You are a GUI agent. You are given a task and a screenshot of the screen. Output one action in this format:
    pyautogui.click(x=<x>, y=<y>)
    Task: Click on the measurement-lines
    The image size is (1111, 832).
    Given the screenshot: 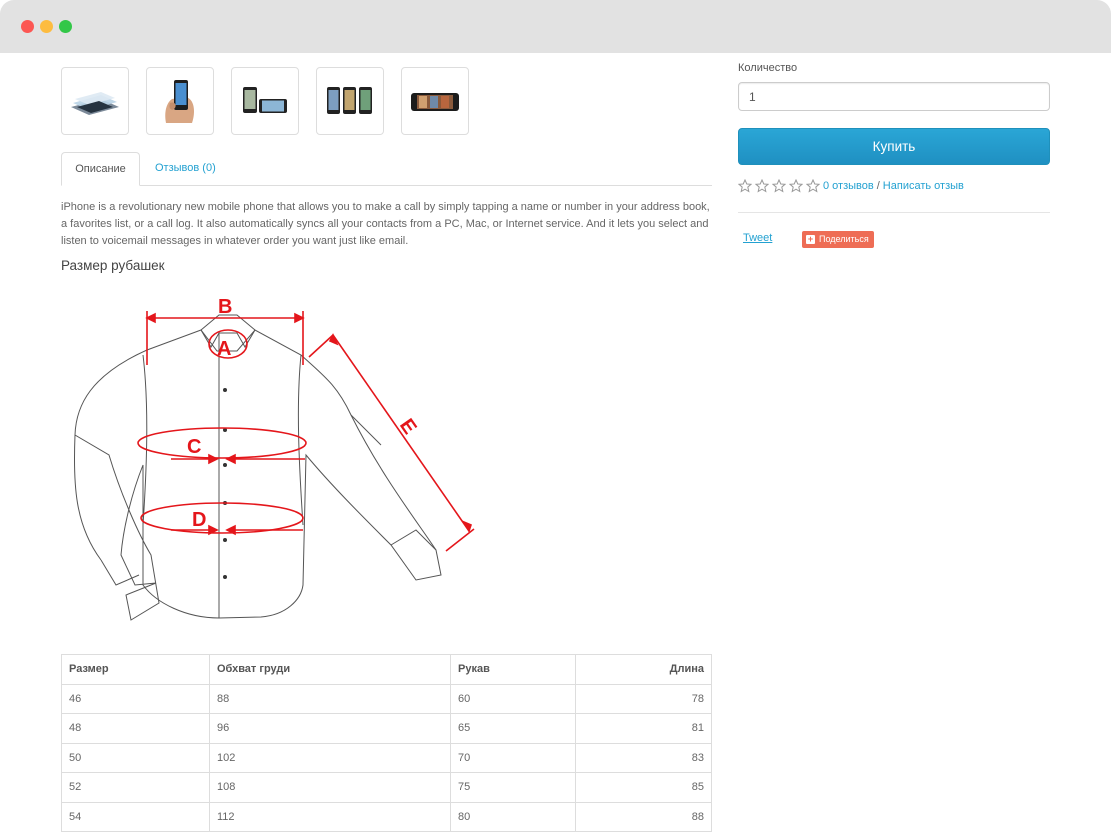 What is the action you would take?
    pyautogui.click(x=306, y=431)
    